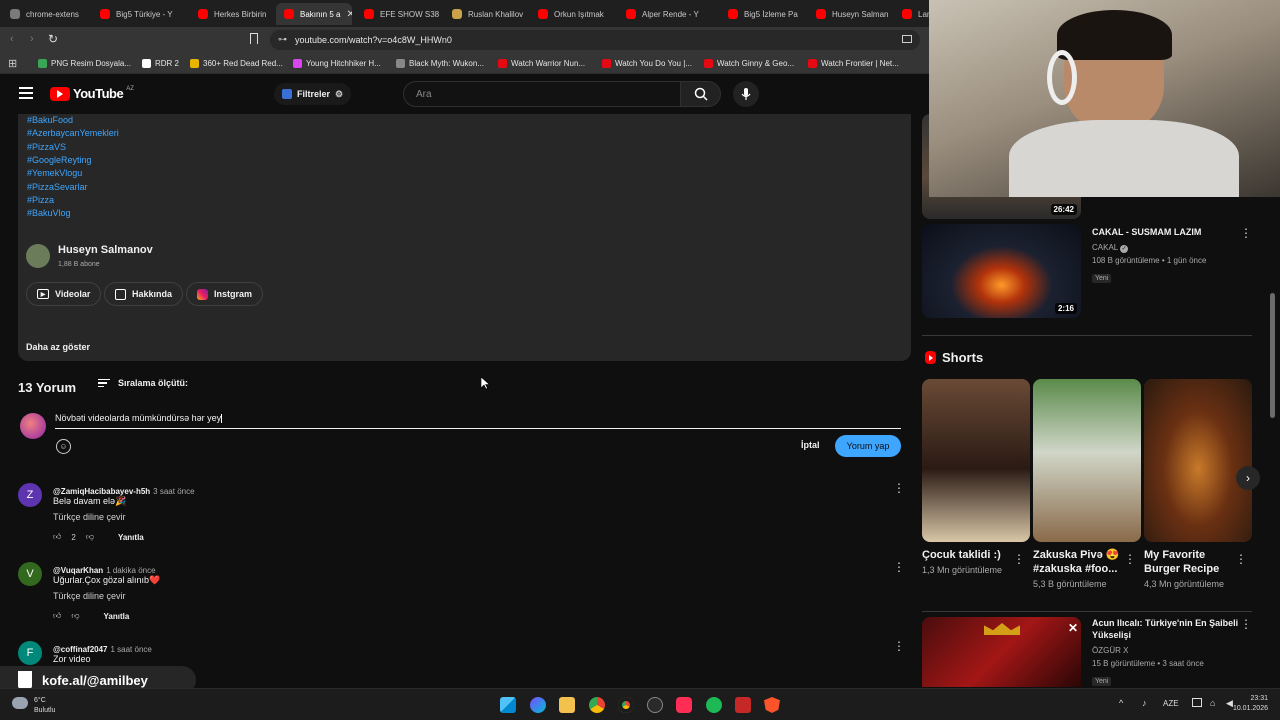  What do you see at coordinates (572, 14) in the screenshot?
I see `browser-tab: Orkun Işıtmak` at bounding box center [572, 14].